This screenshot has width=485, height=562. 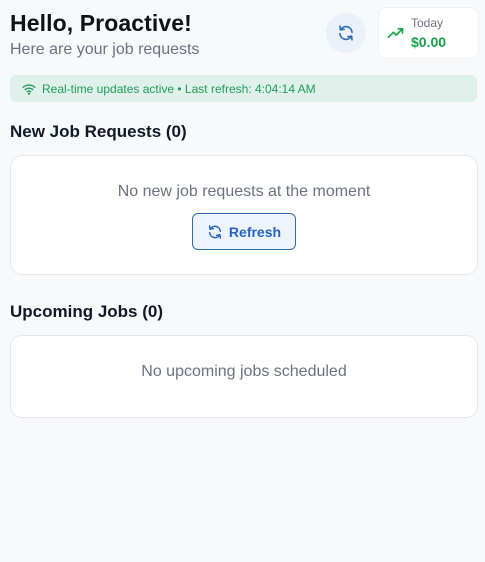 I want to click on wifi-icon, so click(x=29, y=89).